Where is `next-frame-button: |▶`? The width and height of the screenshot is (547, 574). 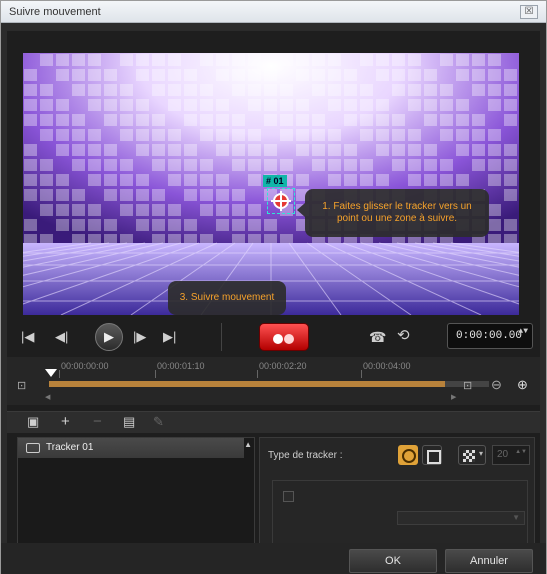 next-frame-button: |▶ is located at coordinates (139, 337).